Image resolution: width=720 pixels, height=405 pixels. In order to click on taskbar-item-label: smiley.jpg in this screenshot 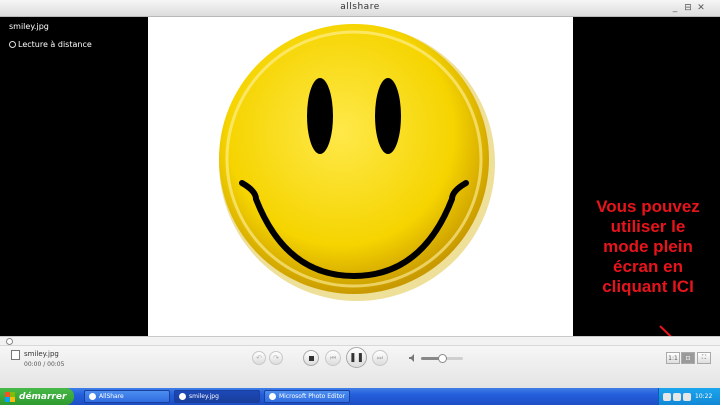, I will do `click(204, 396)`.